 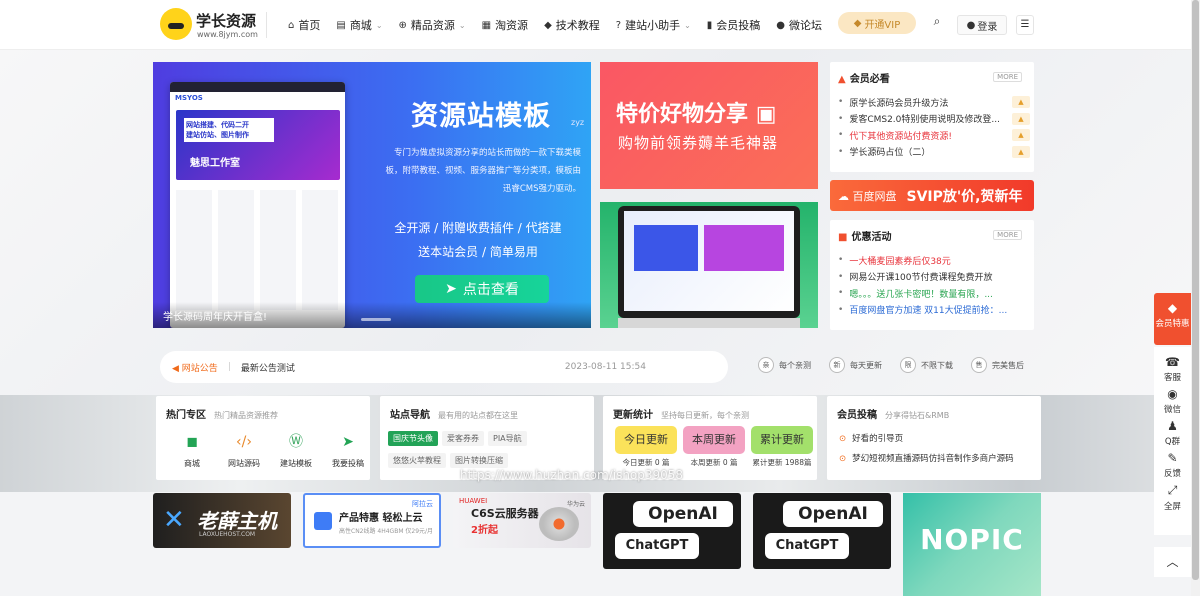 I want to click on openai-banner-1: OpenAI ChatGPT, so click(x=672, y=531).